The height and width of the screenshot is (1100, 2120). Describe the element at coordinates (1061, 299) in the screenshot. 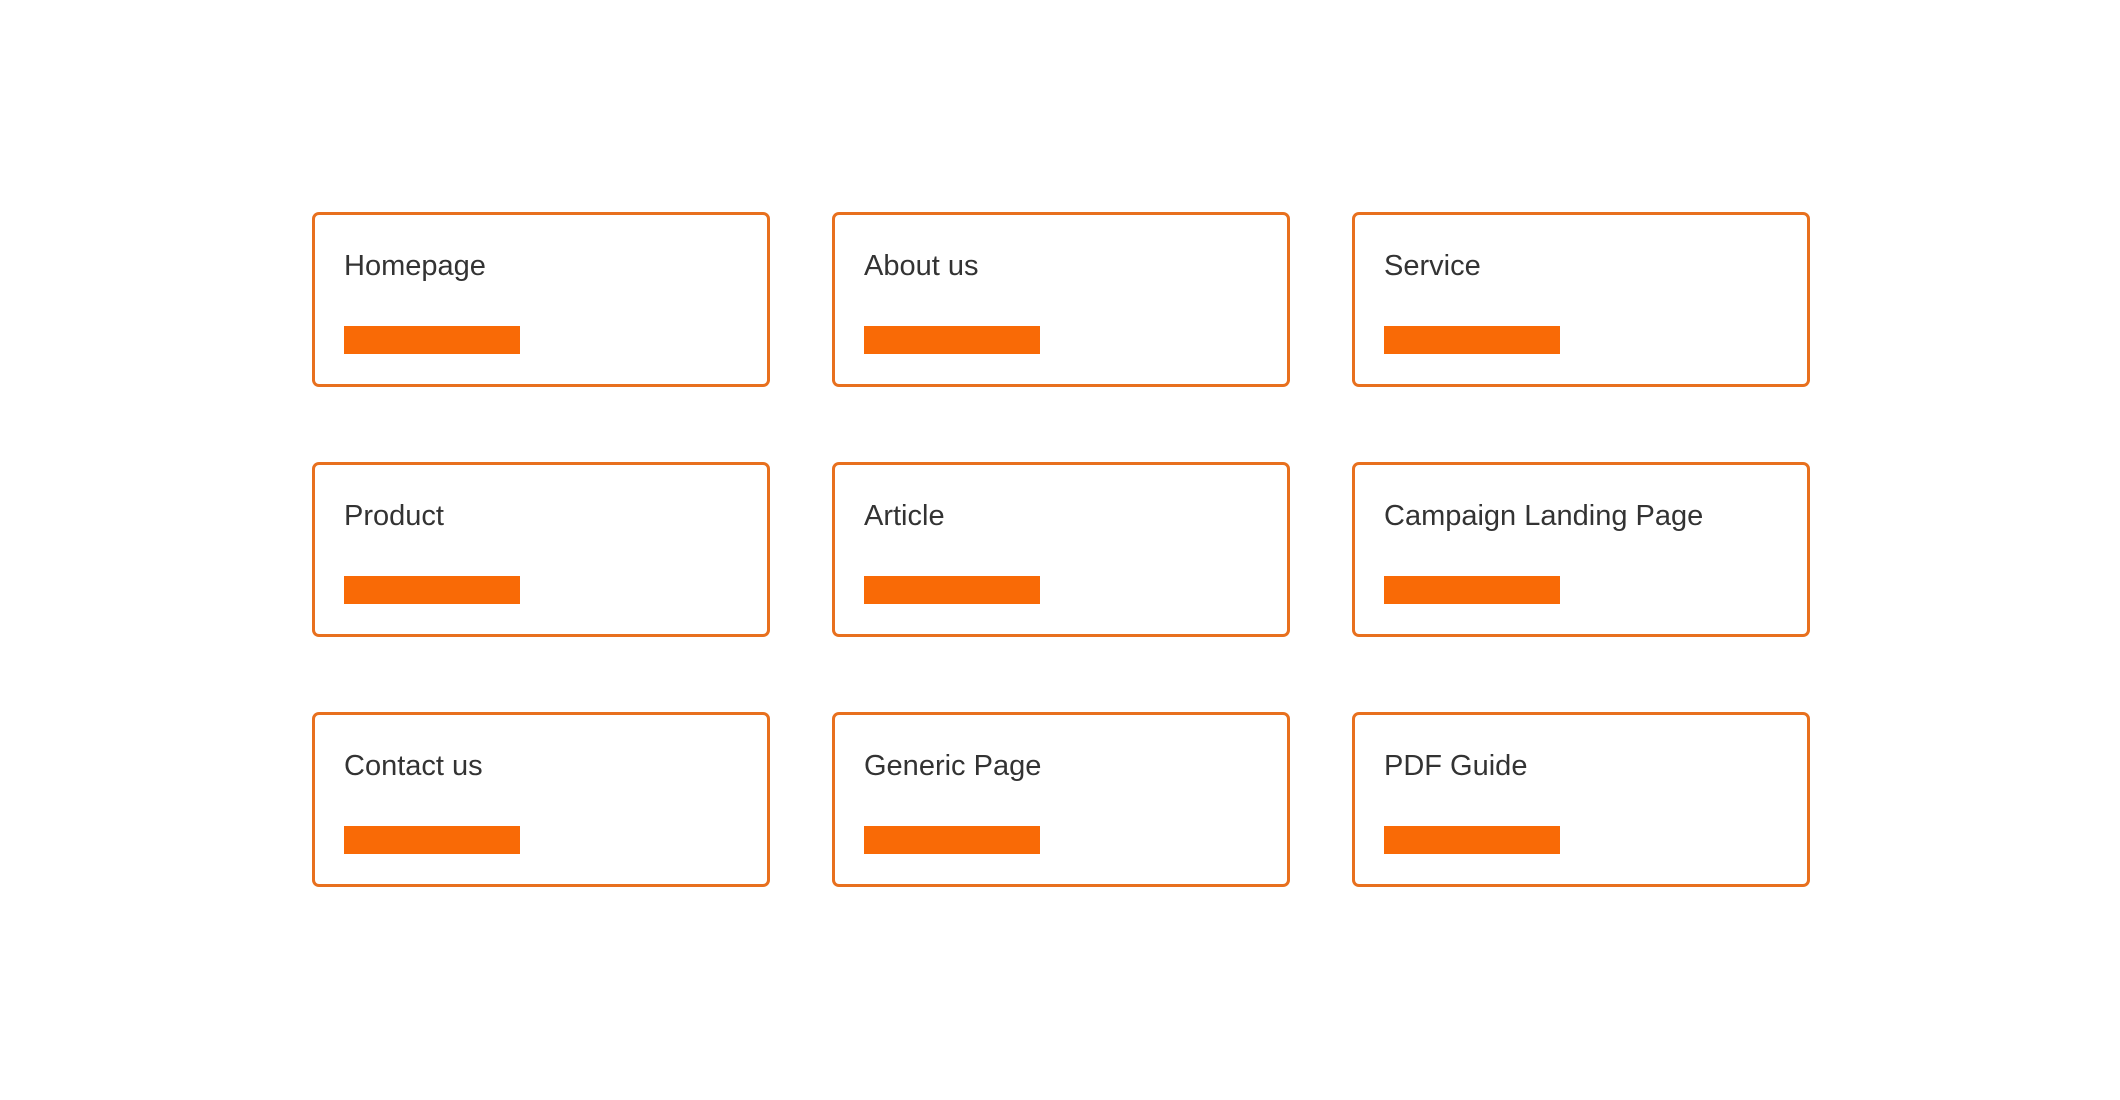

I see `card-about-us: About us` at that location.